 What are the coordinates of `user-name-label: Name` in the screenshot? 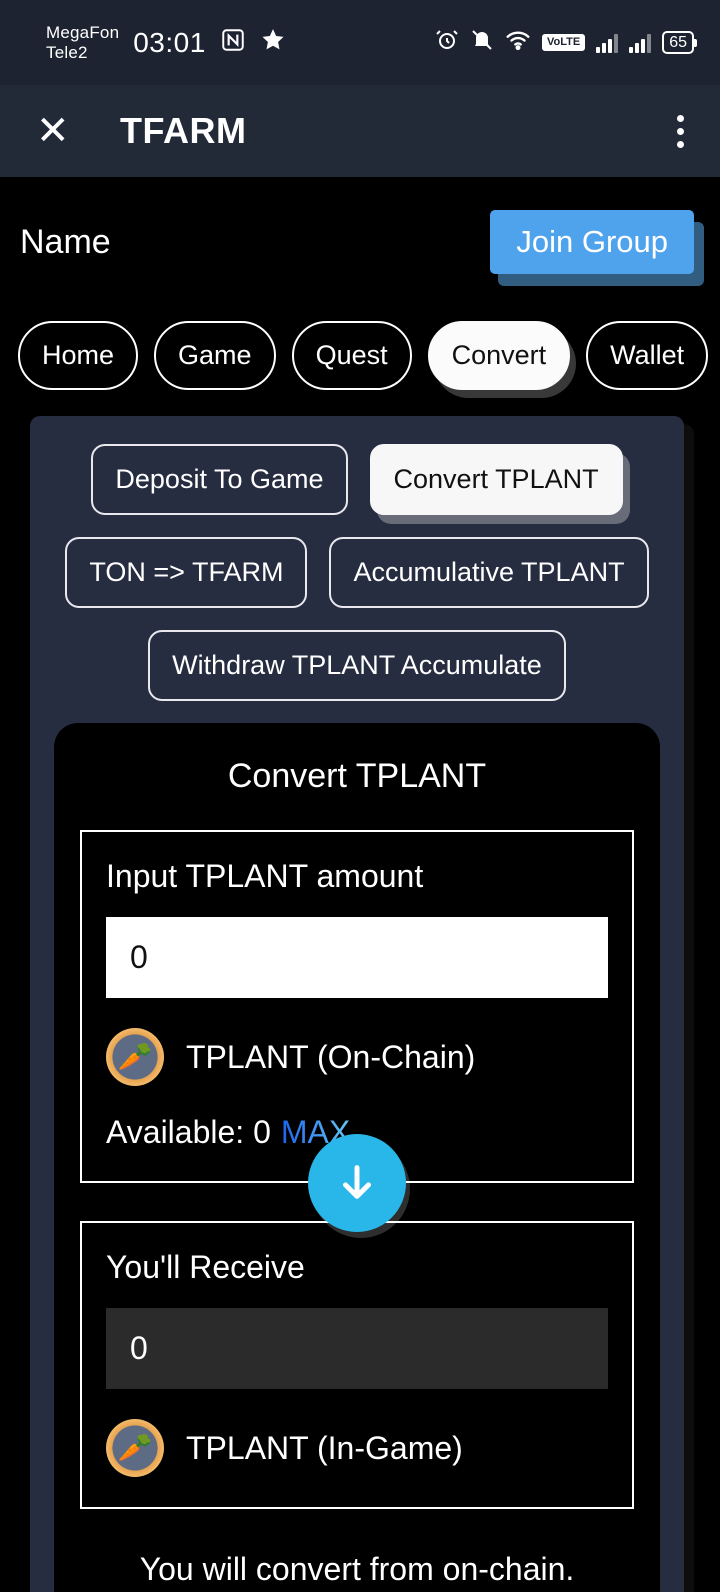 It's located at (65, 241).